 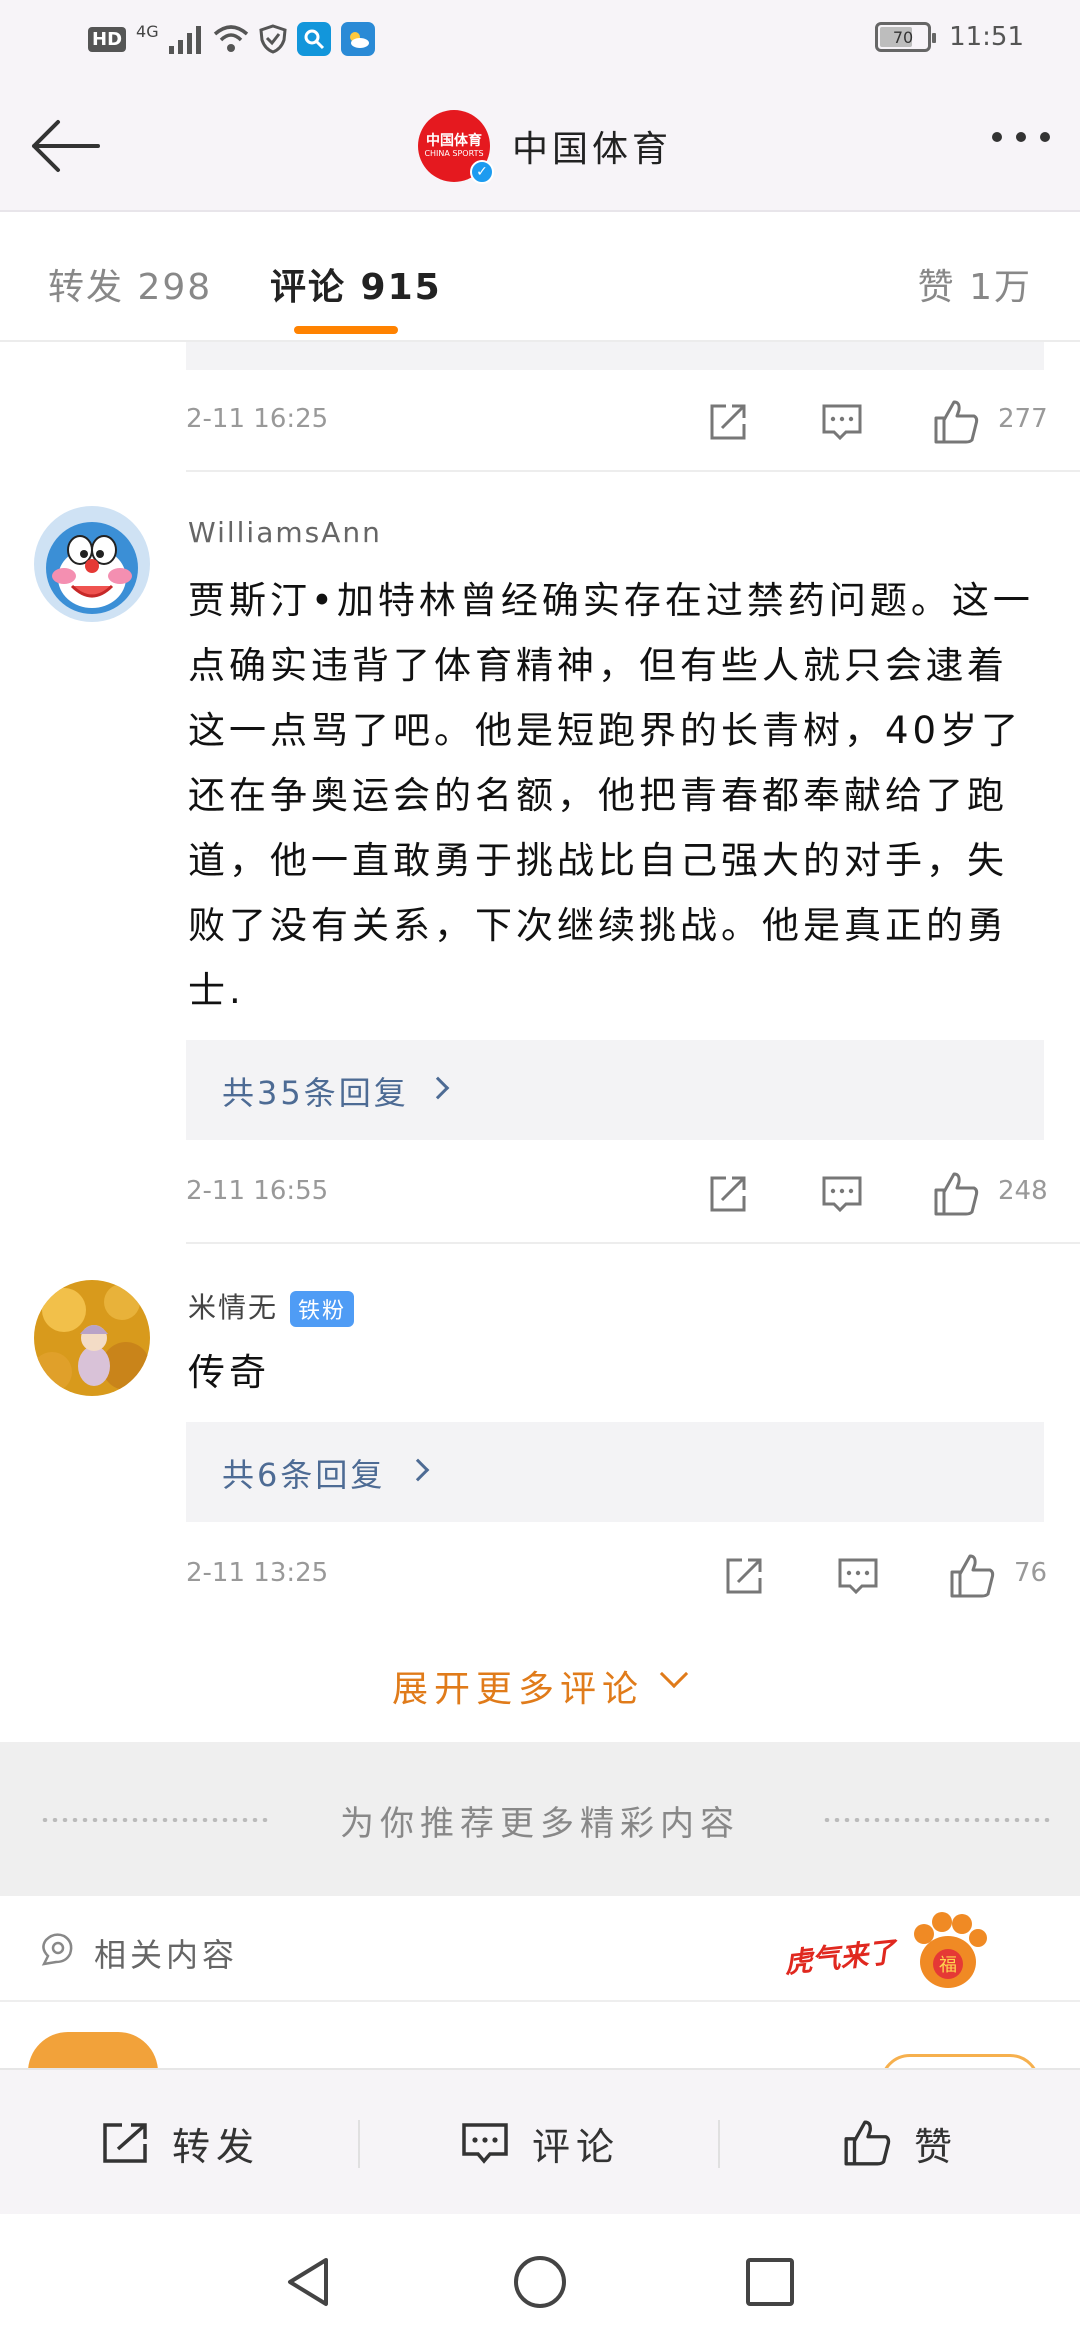 What do you see at coordinates (674, 1674) in the screenshot?
I see `chevron-down-icon` at bounding box center [674, 1674].